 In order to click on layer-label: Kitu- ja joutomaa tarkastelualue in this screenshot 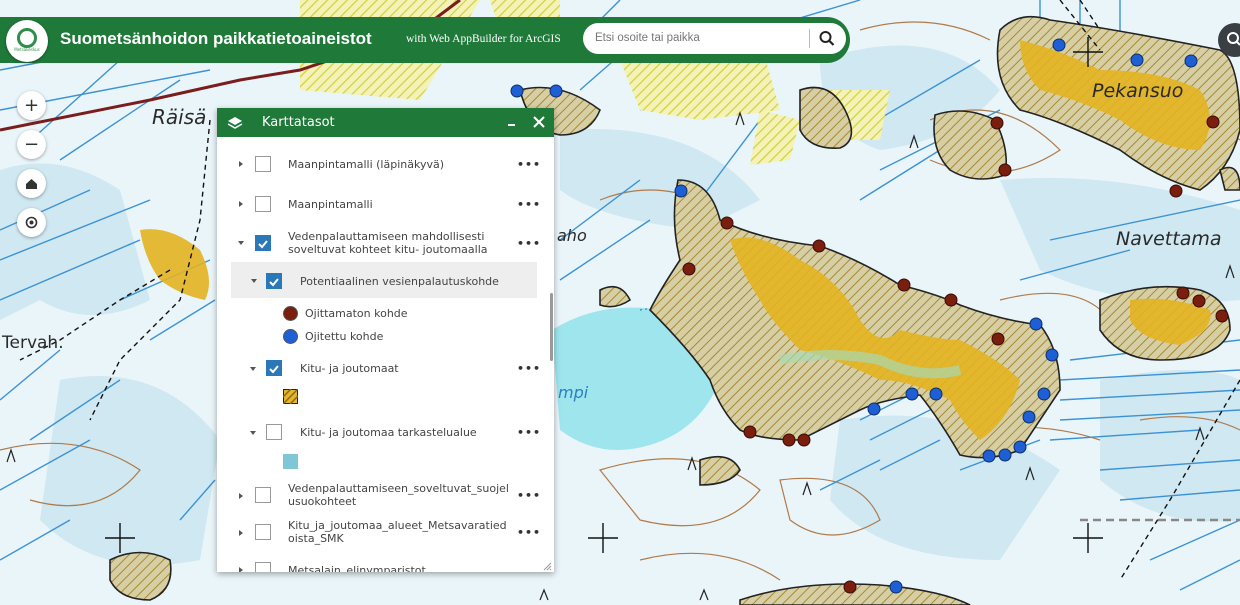, I will do `click(388, 432)`.